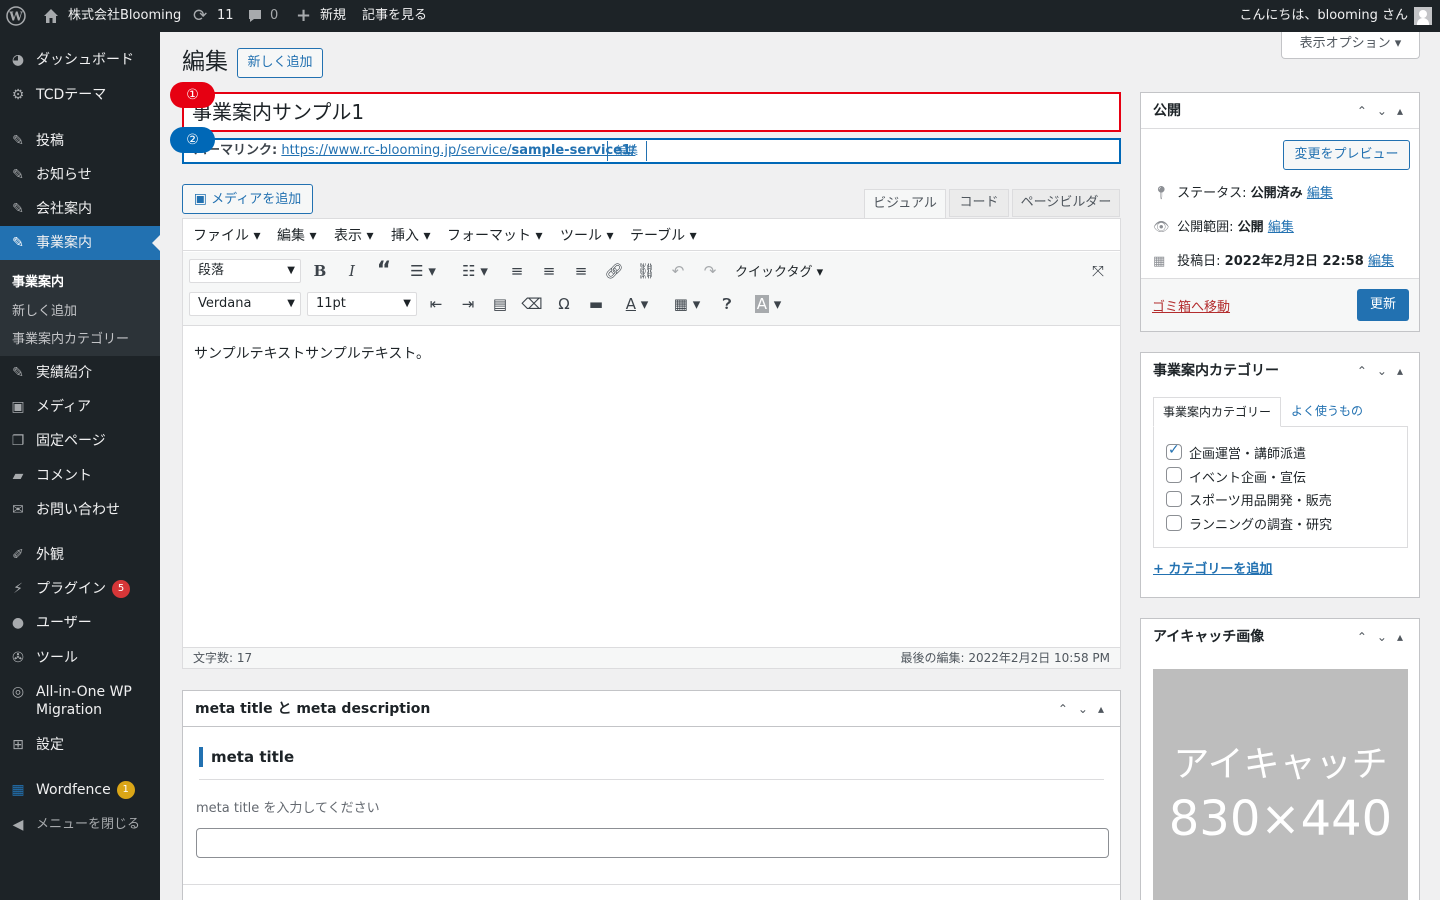 The height and width of the screenshot is (900, 1440). What do you see at coordinates (200, 16) in the screenshot?
I see `updates-icon: ⟳` at bounding box center [200, 16].